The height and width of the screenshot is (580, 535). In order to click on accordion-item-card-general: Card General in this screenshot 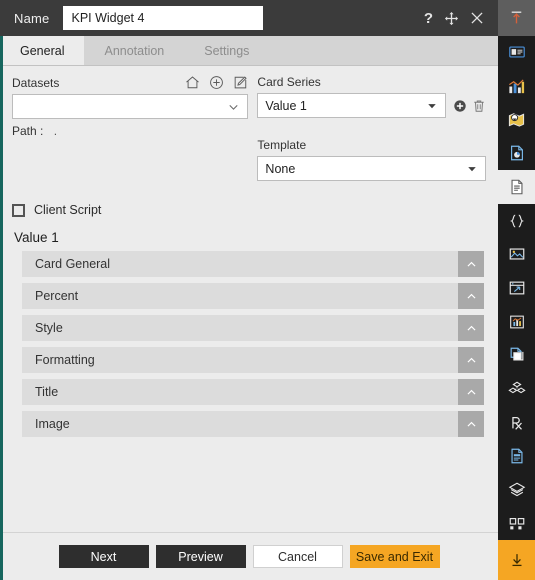, I will do `click(253, 264)`.